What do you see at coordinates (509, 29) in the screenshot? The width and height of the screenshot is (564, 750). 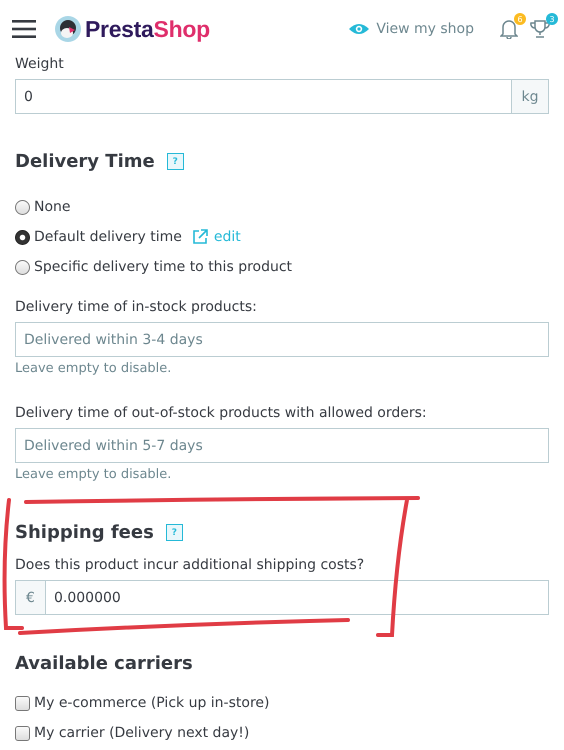 I see `bell-icon` at bounding box center [509, 29].